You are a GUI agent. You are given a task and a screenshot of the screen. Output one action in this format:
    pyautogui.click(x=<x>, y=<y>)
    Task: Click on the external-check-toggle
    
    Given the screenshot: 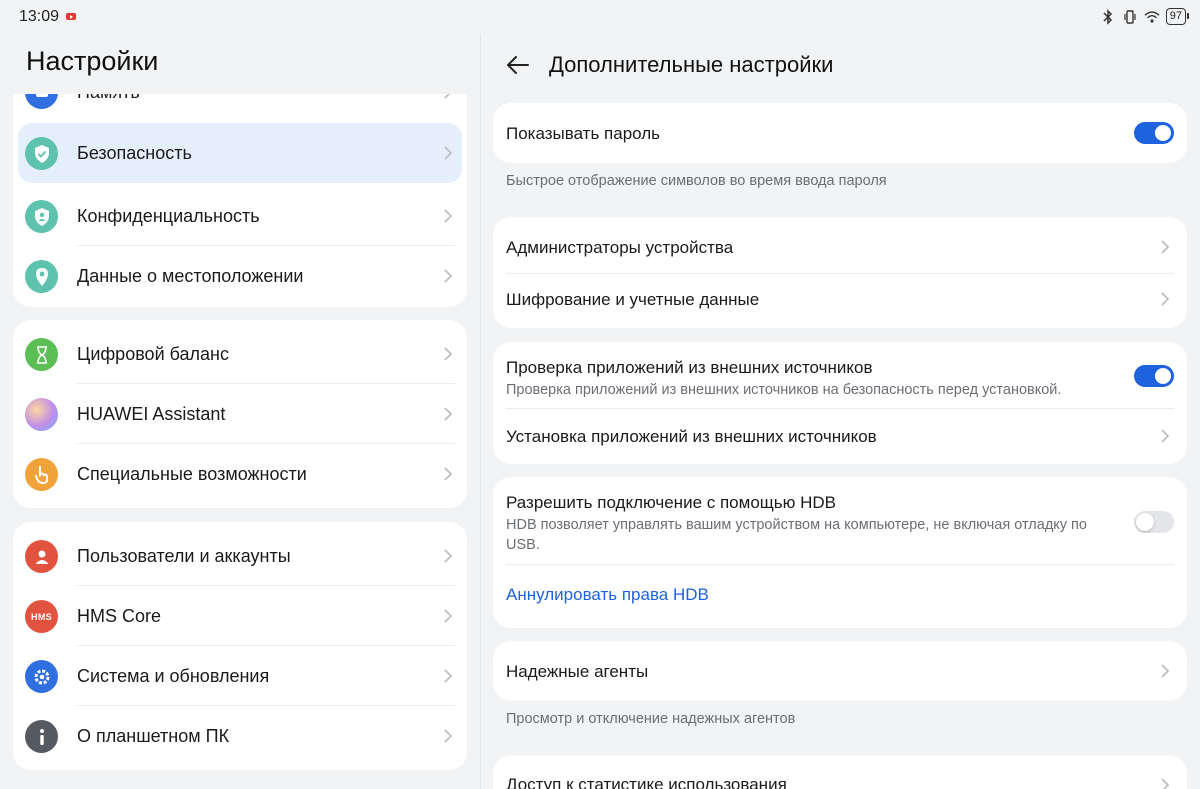 What is the action you would take?
    pyautogui.click(x=1154, y=376)
    